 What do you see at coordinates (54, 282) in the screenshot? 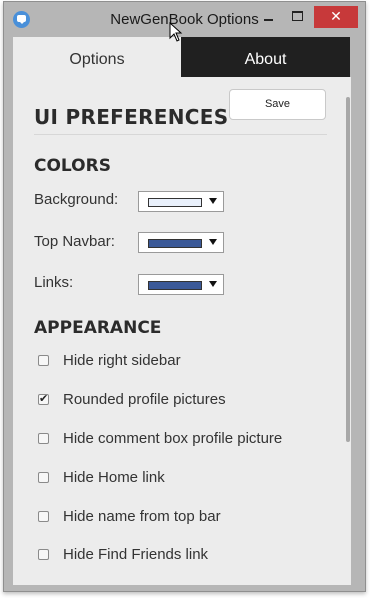
I see `links-label: Links:` at bounding box center [54, 282].